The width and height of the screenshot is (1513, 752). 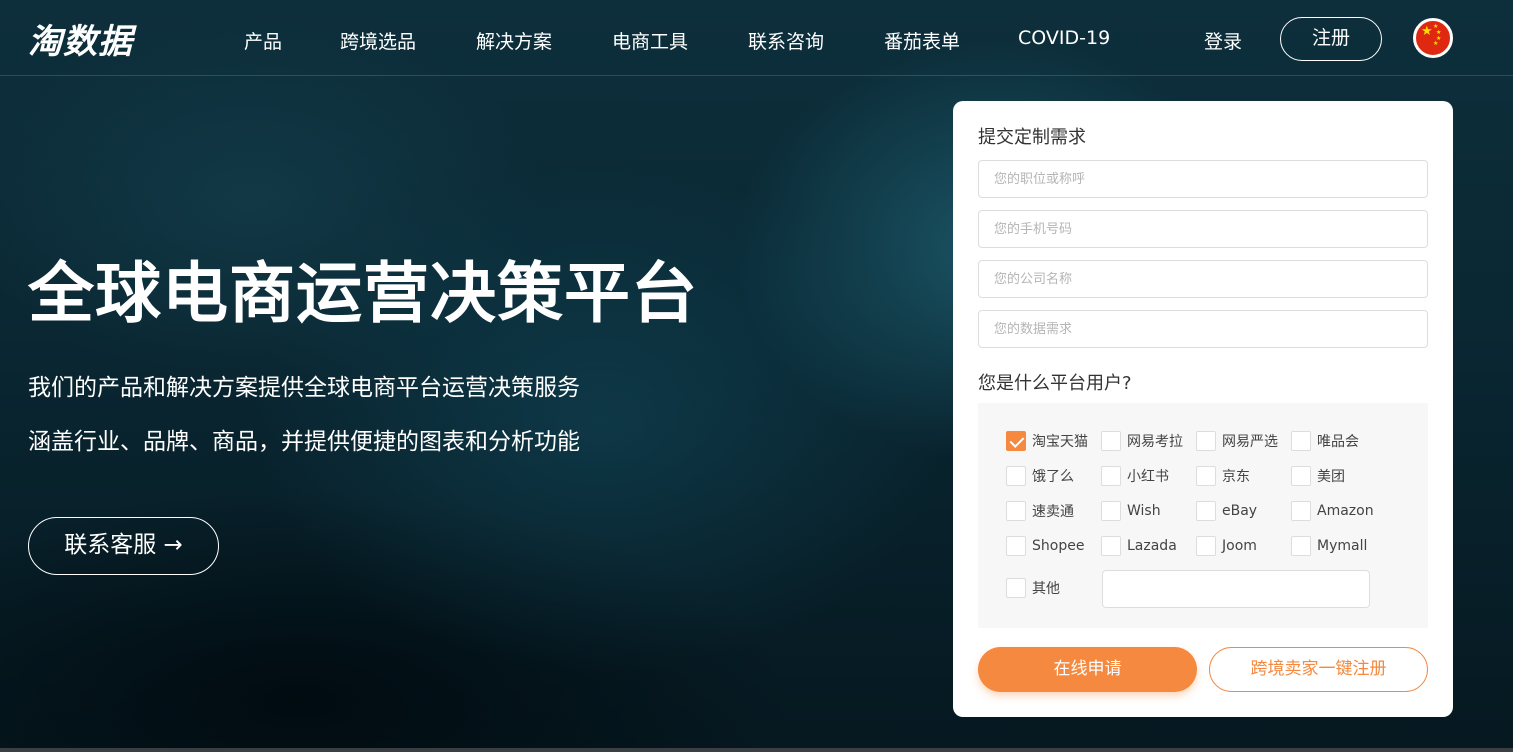 What do you see at coordinates (1331, 39) in the screenshot?
I see `register-button: 注册` at bounding box center [1331, 39].